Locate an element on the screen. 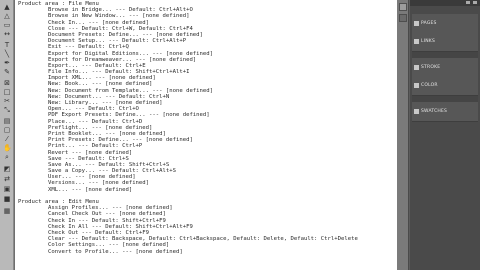  free-transform-tool-icon: ⤡ is located at coordinates (7, 110).